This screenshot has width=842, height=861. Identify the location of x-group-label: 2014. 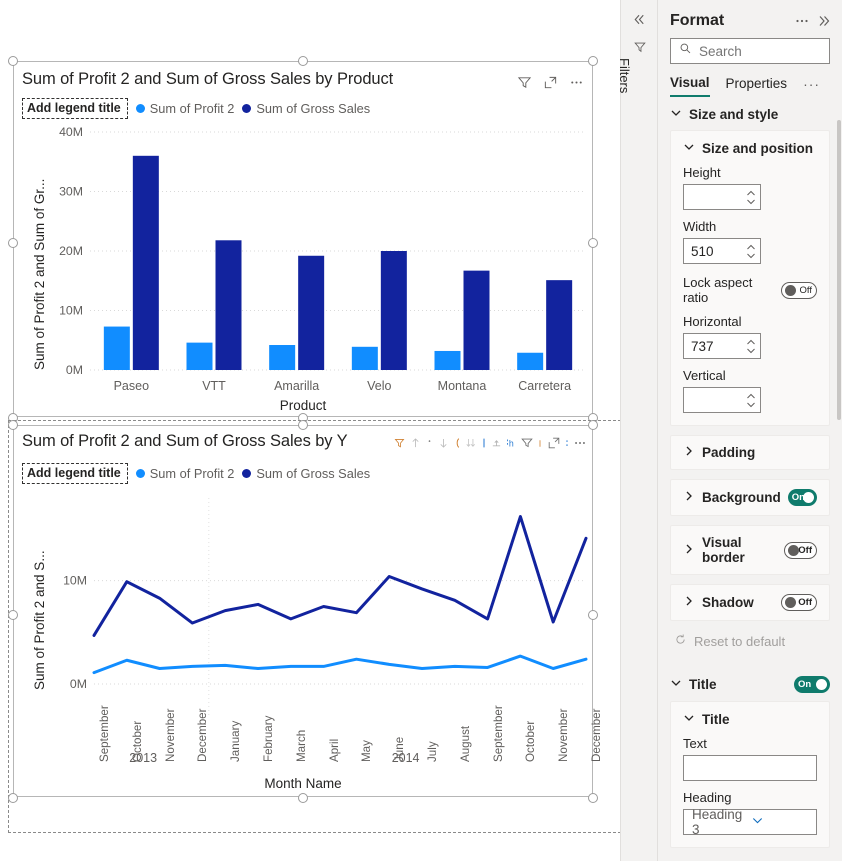
(405, 758).